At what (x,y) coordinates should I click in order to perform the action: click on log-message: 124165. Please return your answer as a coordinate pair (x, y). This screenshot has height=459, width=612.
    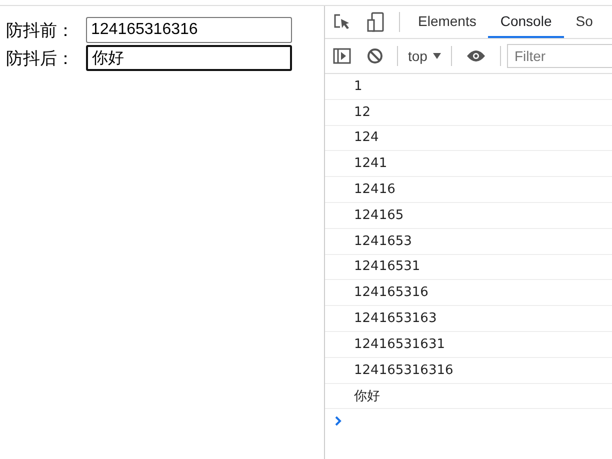
    Looking at the image, I should click on (379, 215).